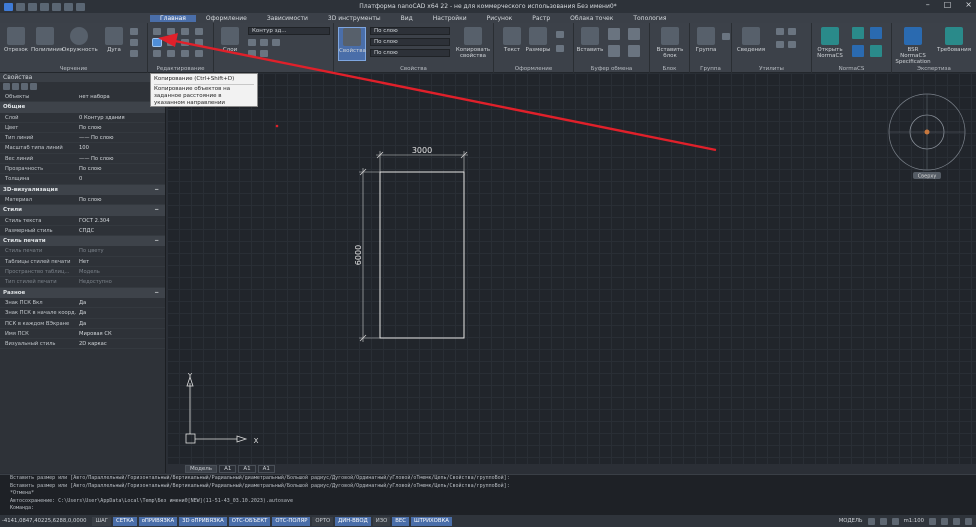 The width and height of the screenshot is (976, 527). What do you see at coordinates (120, 199) in the screenshot?
I see `property-value: По слою` at bounding box center [120, 199].